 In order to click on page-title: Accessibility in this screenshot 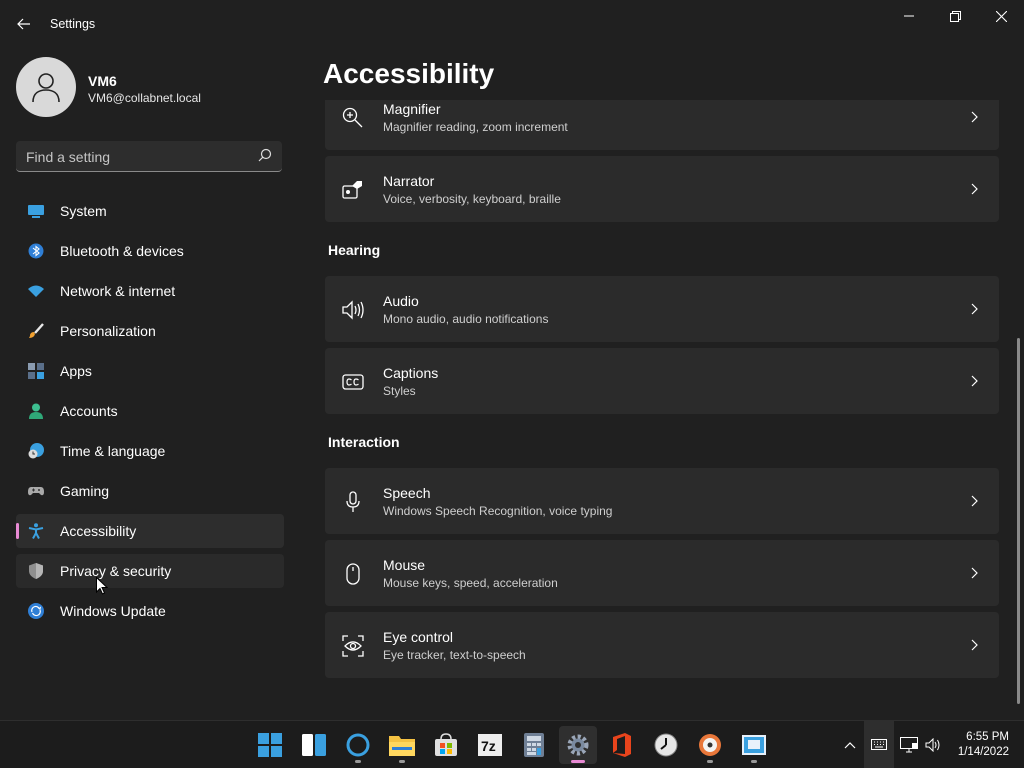, I will do `click(409, 73)`.